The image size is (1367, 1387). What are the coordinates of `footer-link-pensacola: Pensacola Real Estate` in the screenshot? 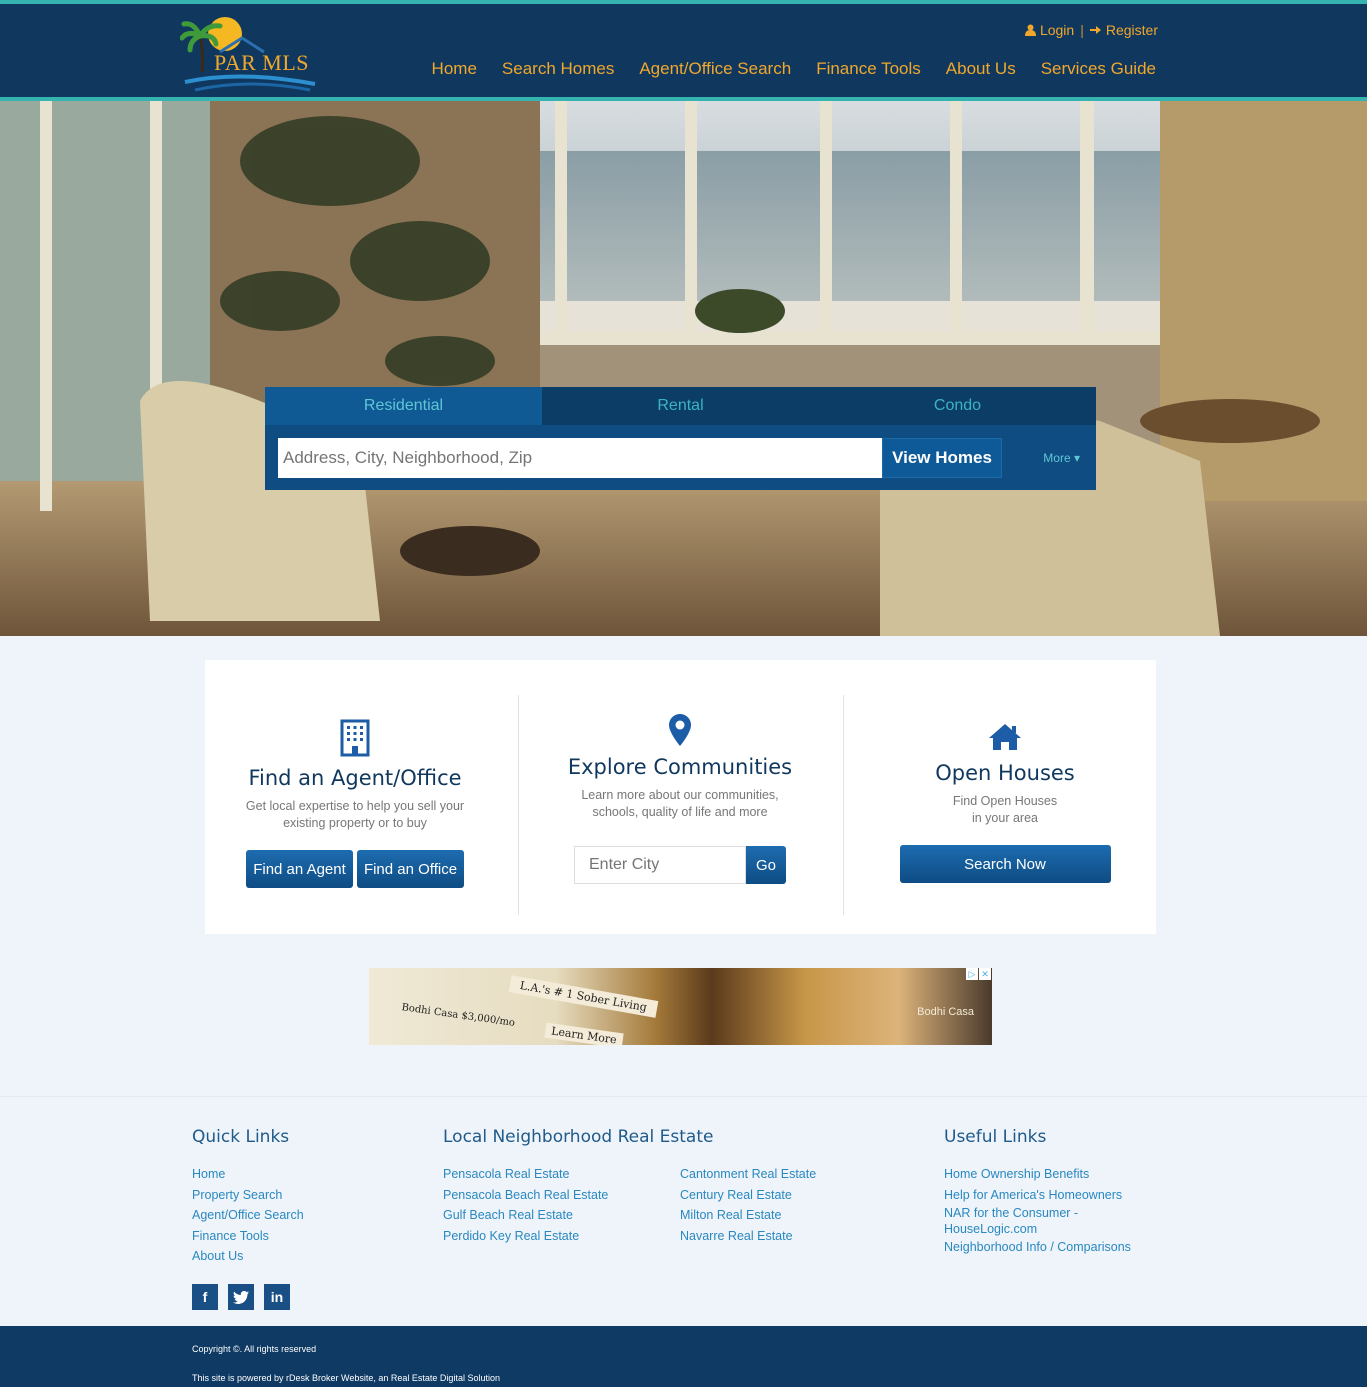 It's located at (561, 1174).